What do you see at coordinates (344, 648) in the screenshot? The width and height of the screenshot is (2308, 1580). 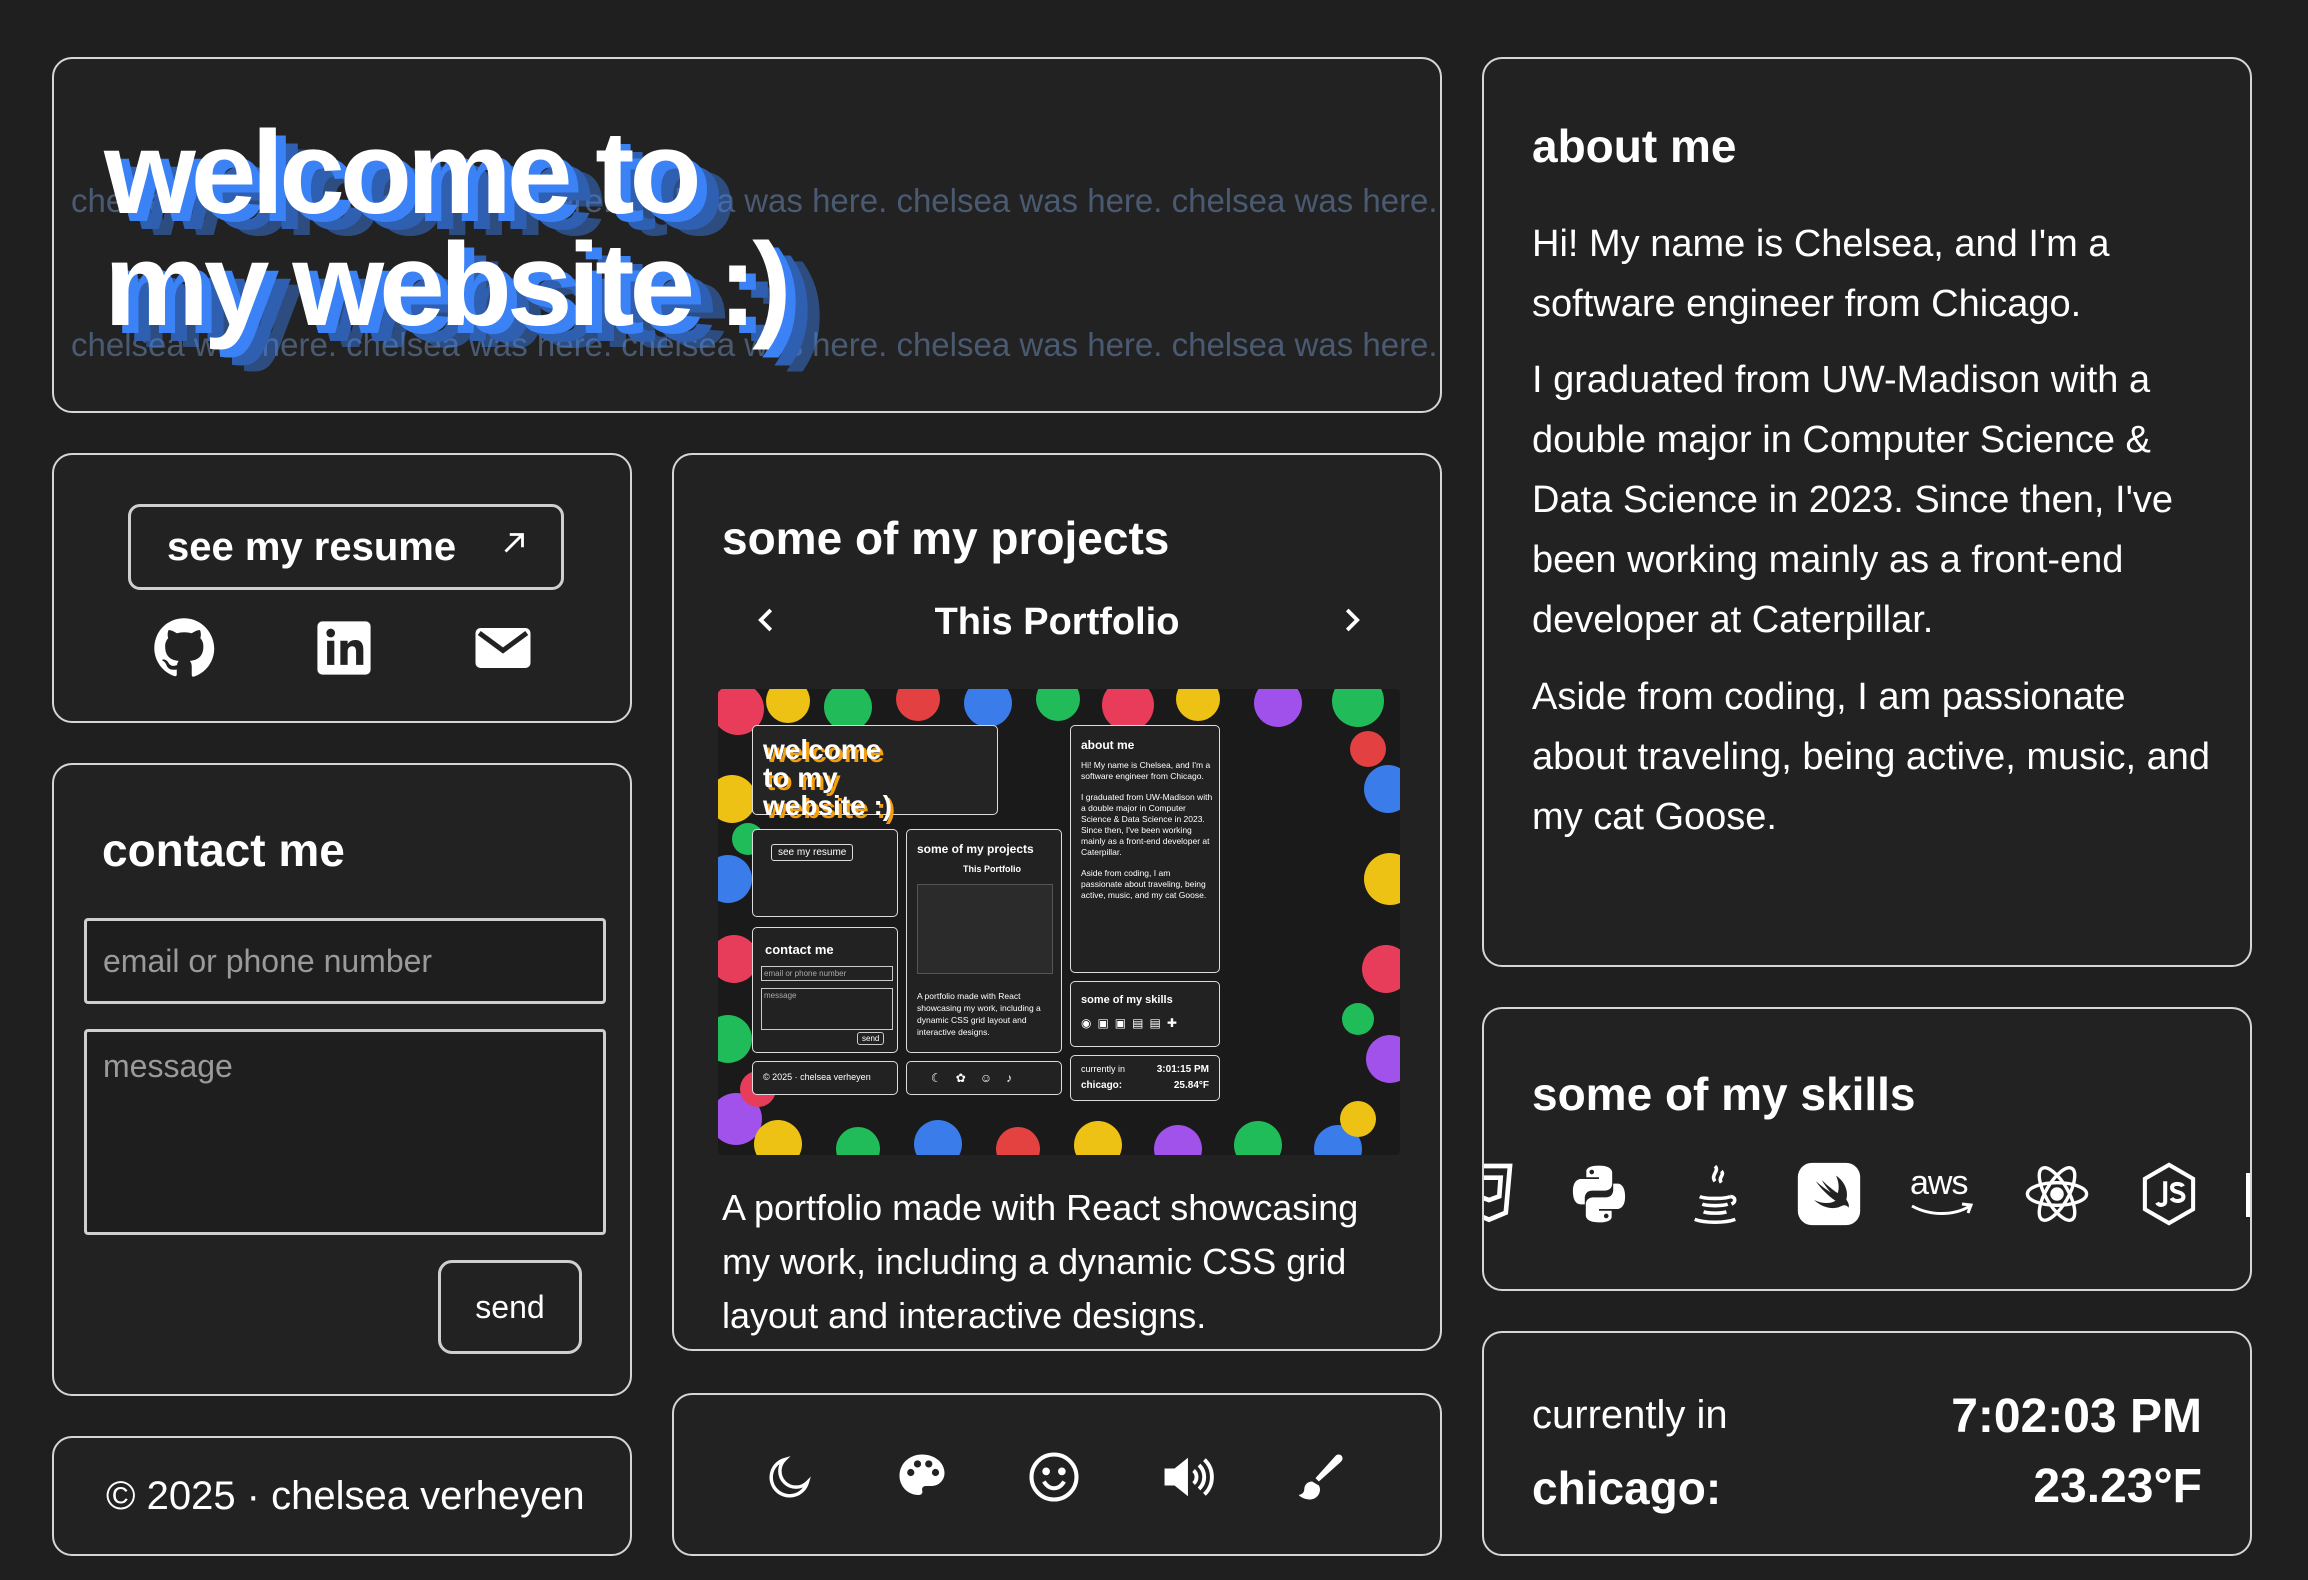 I see `linkedin-icon` at bounding box center [344, 648].